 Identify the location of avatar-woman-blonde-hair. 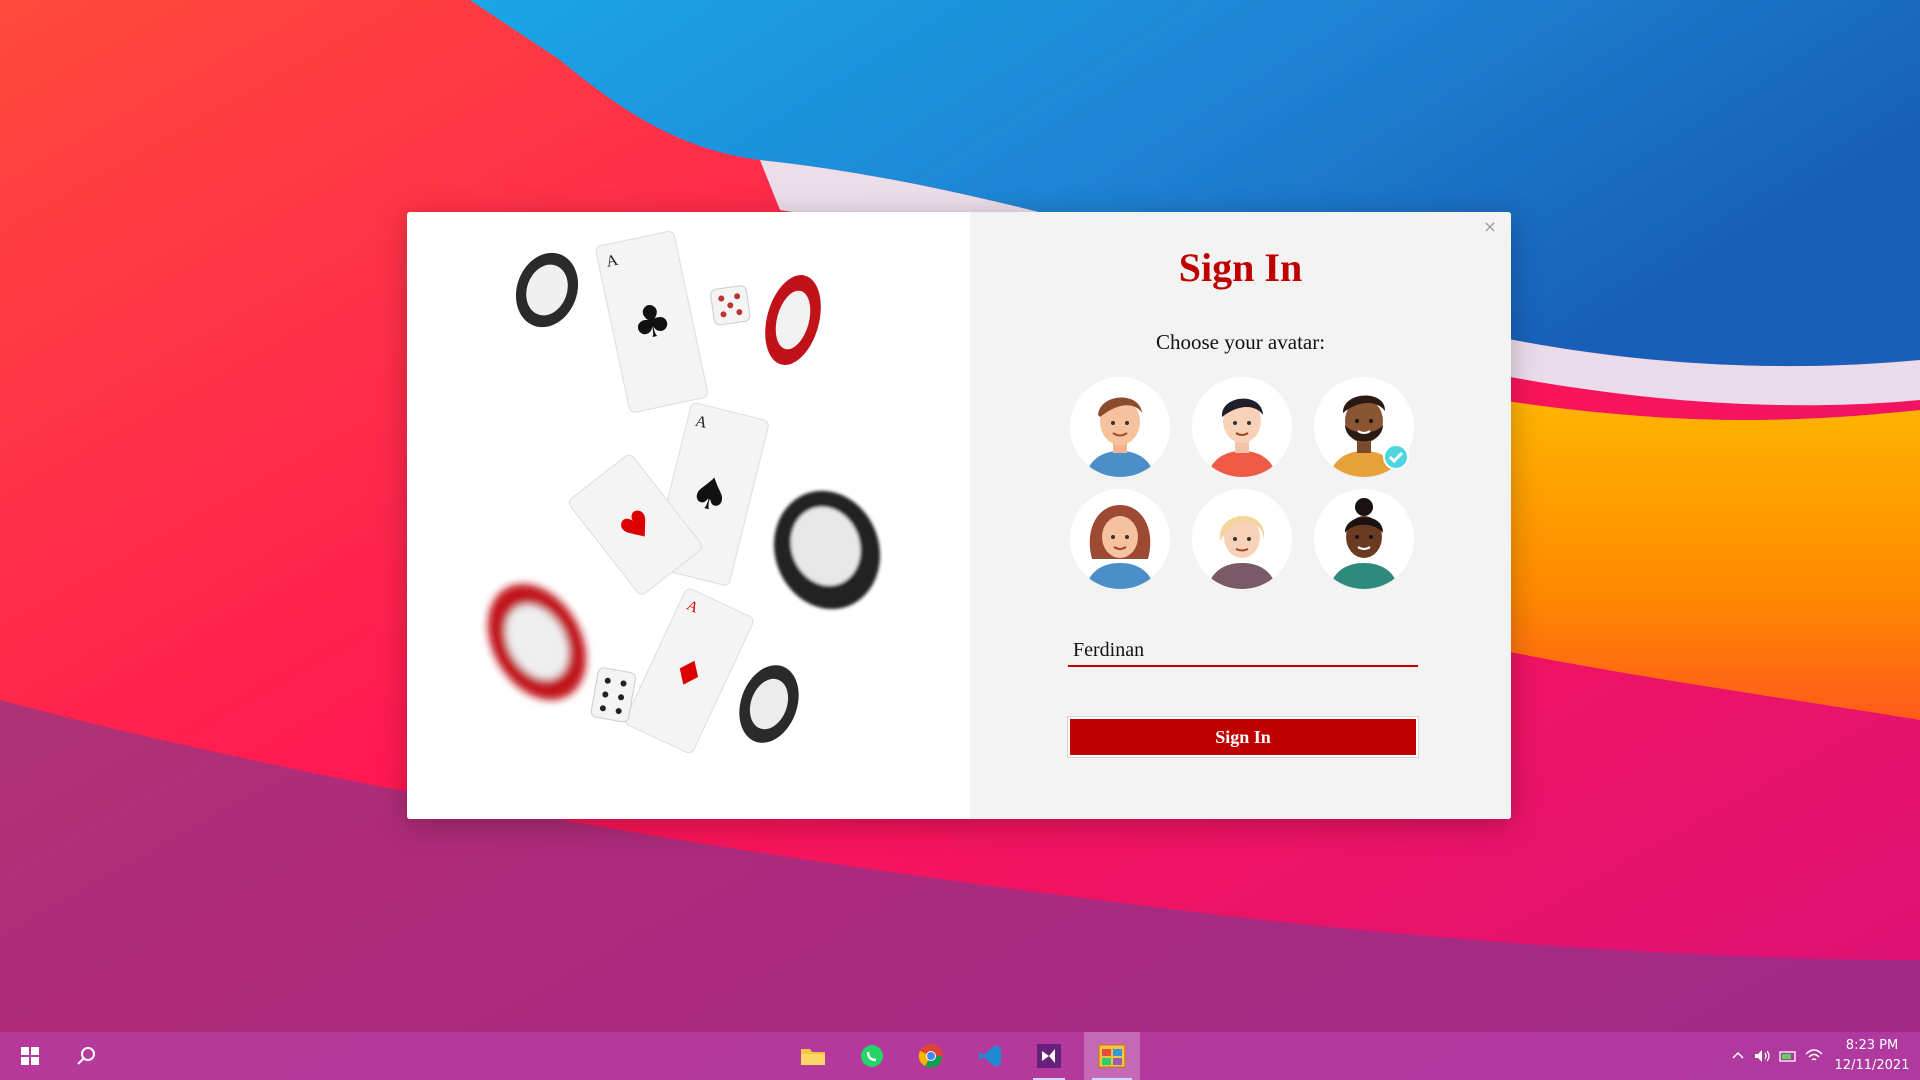
(1242, 539).